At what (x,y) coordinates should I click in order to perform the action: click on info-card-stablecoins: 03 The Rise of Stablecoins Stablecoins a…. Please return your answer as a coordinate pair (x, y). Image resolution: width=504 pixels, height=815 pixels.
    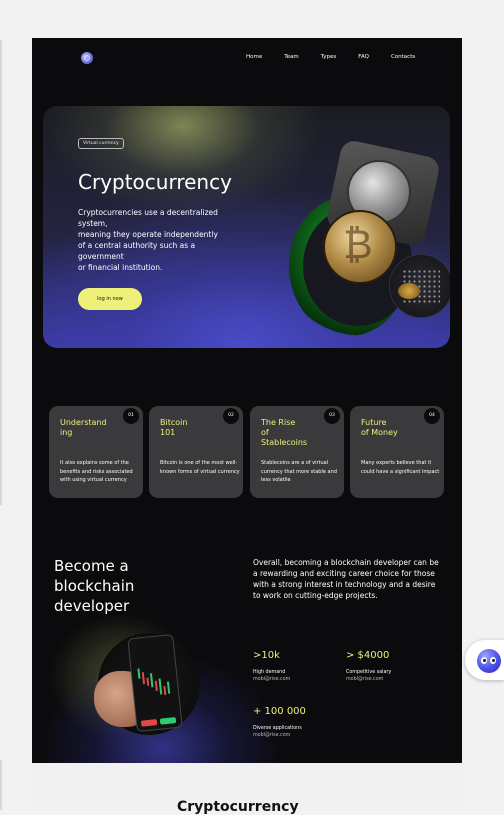
    Looking at the image, I should click on (297, 452).